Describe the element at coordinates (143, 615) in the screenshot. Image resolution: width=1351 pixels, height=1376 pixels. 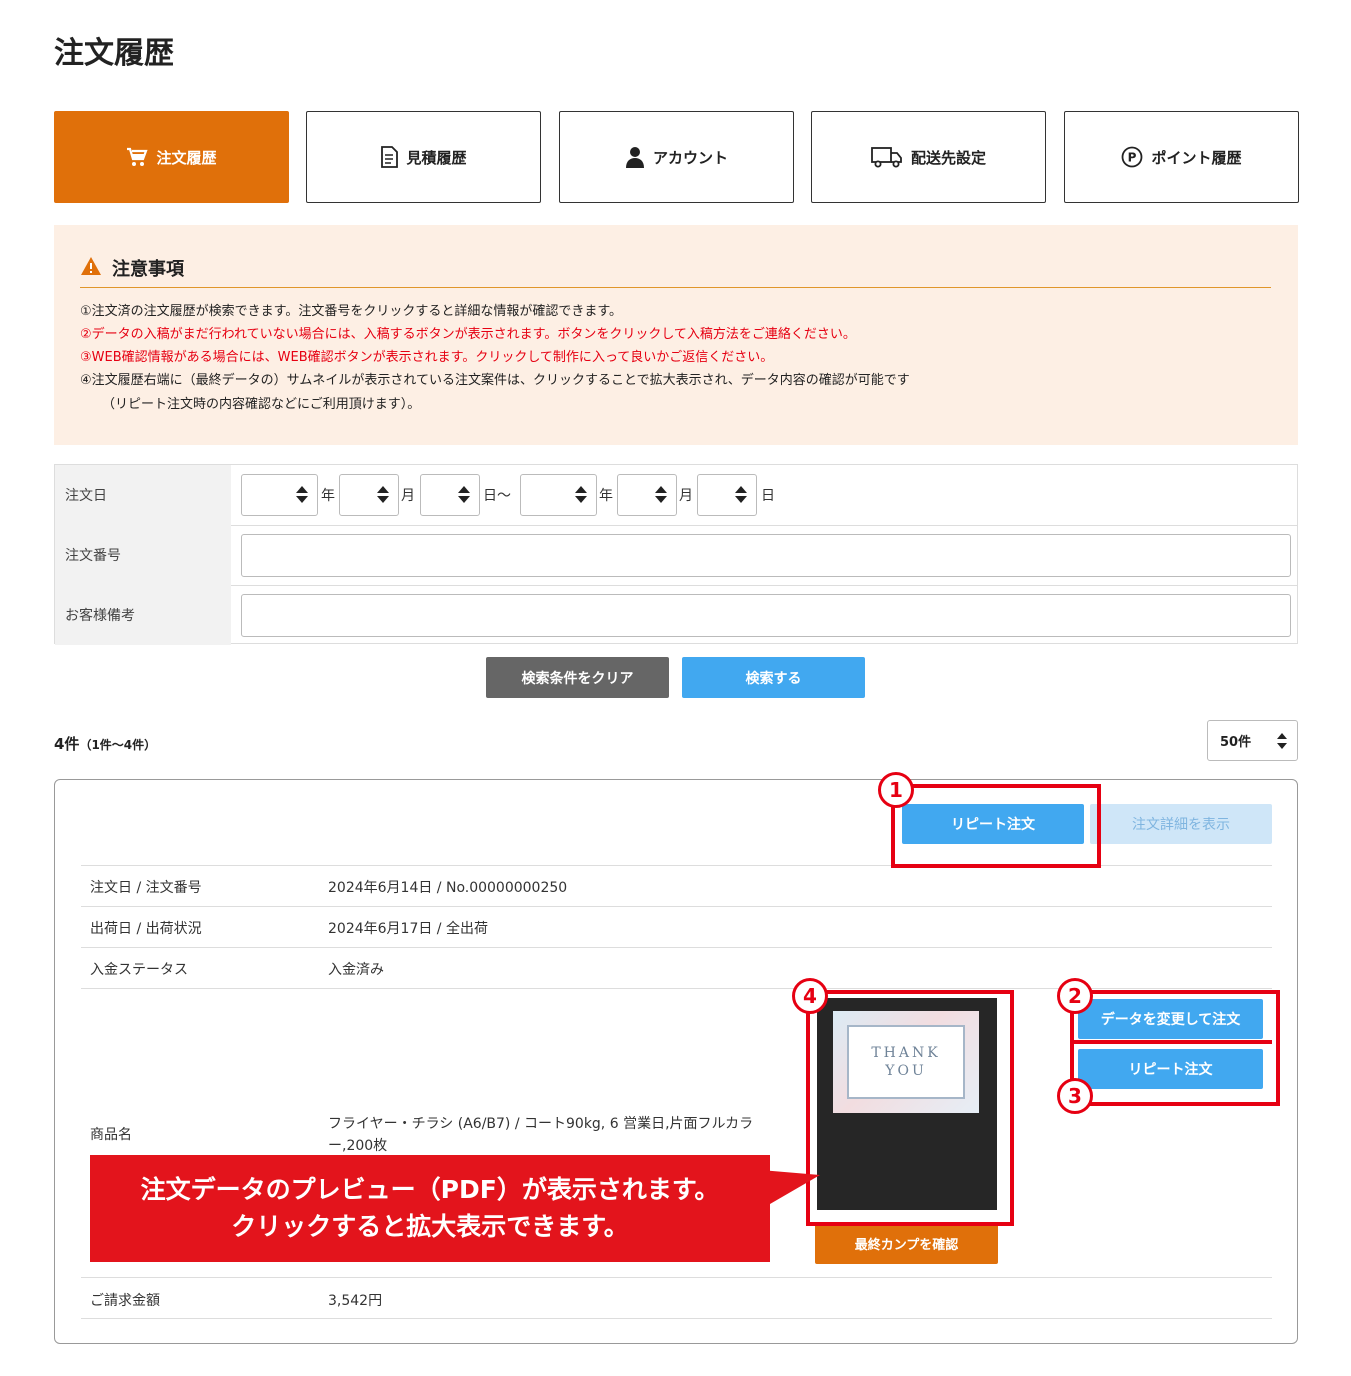
I see `customer-note-label: お客様備考` at that location.